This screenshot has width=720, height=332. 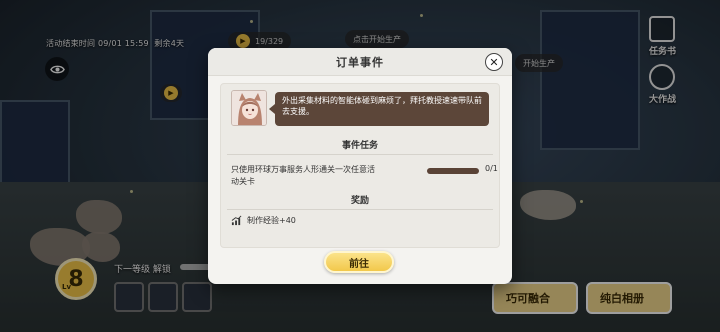 I want to click on close-button: ✕, so click(x=494, y=62).